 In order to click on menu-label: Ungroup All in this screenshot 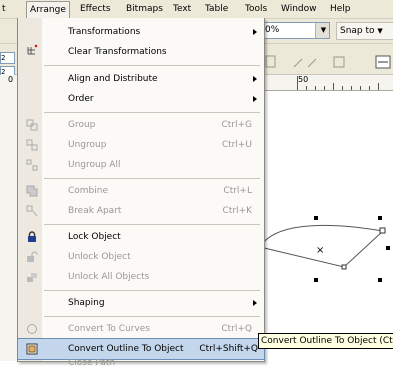, I will do `click(94, 165)`.